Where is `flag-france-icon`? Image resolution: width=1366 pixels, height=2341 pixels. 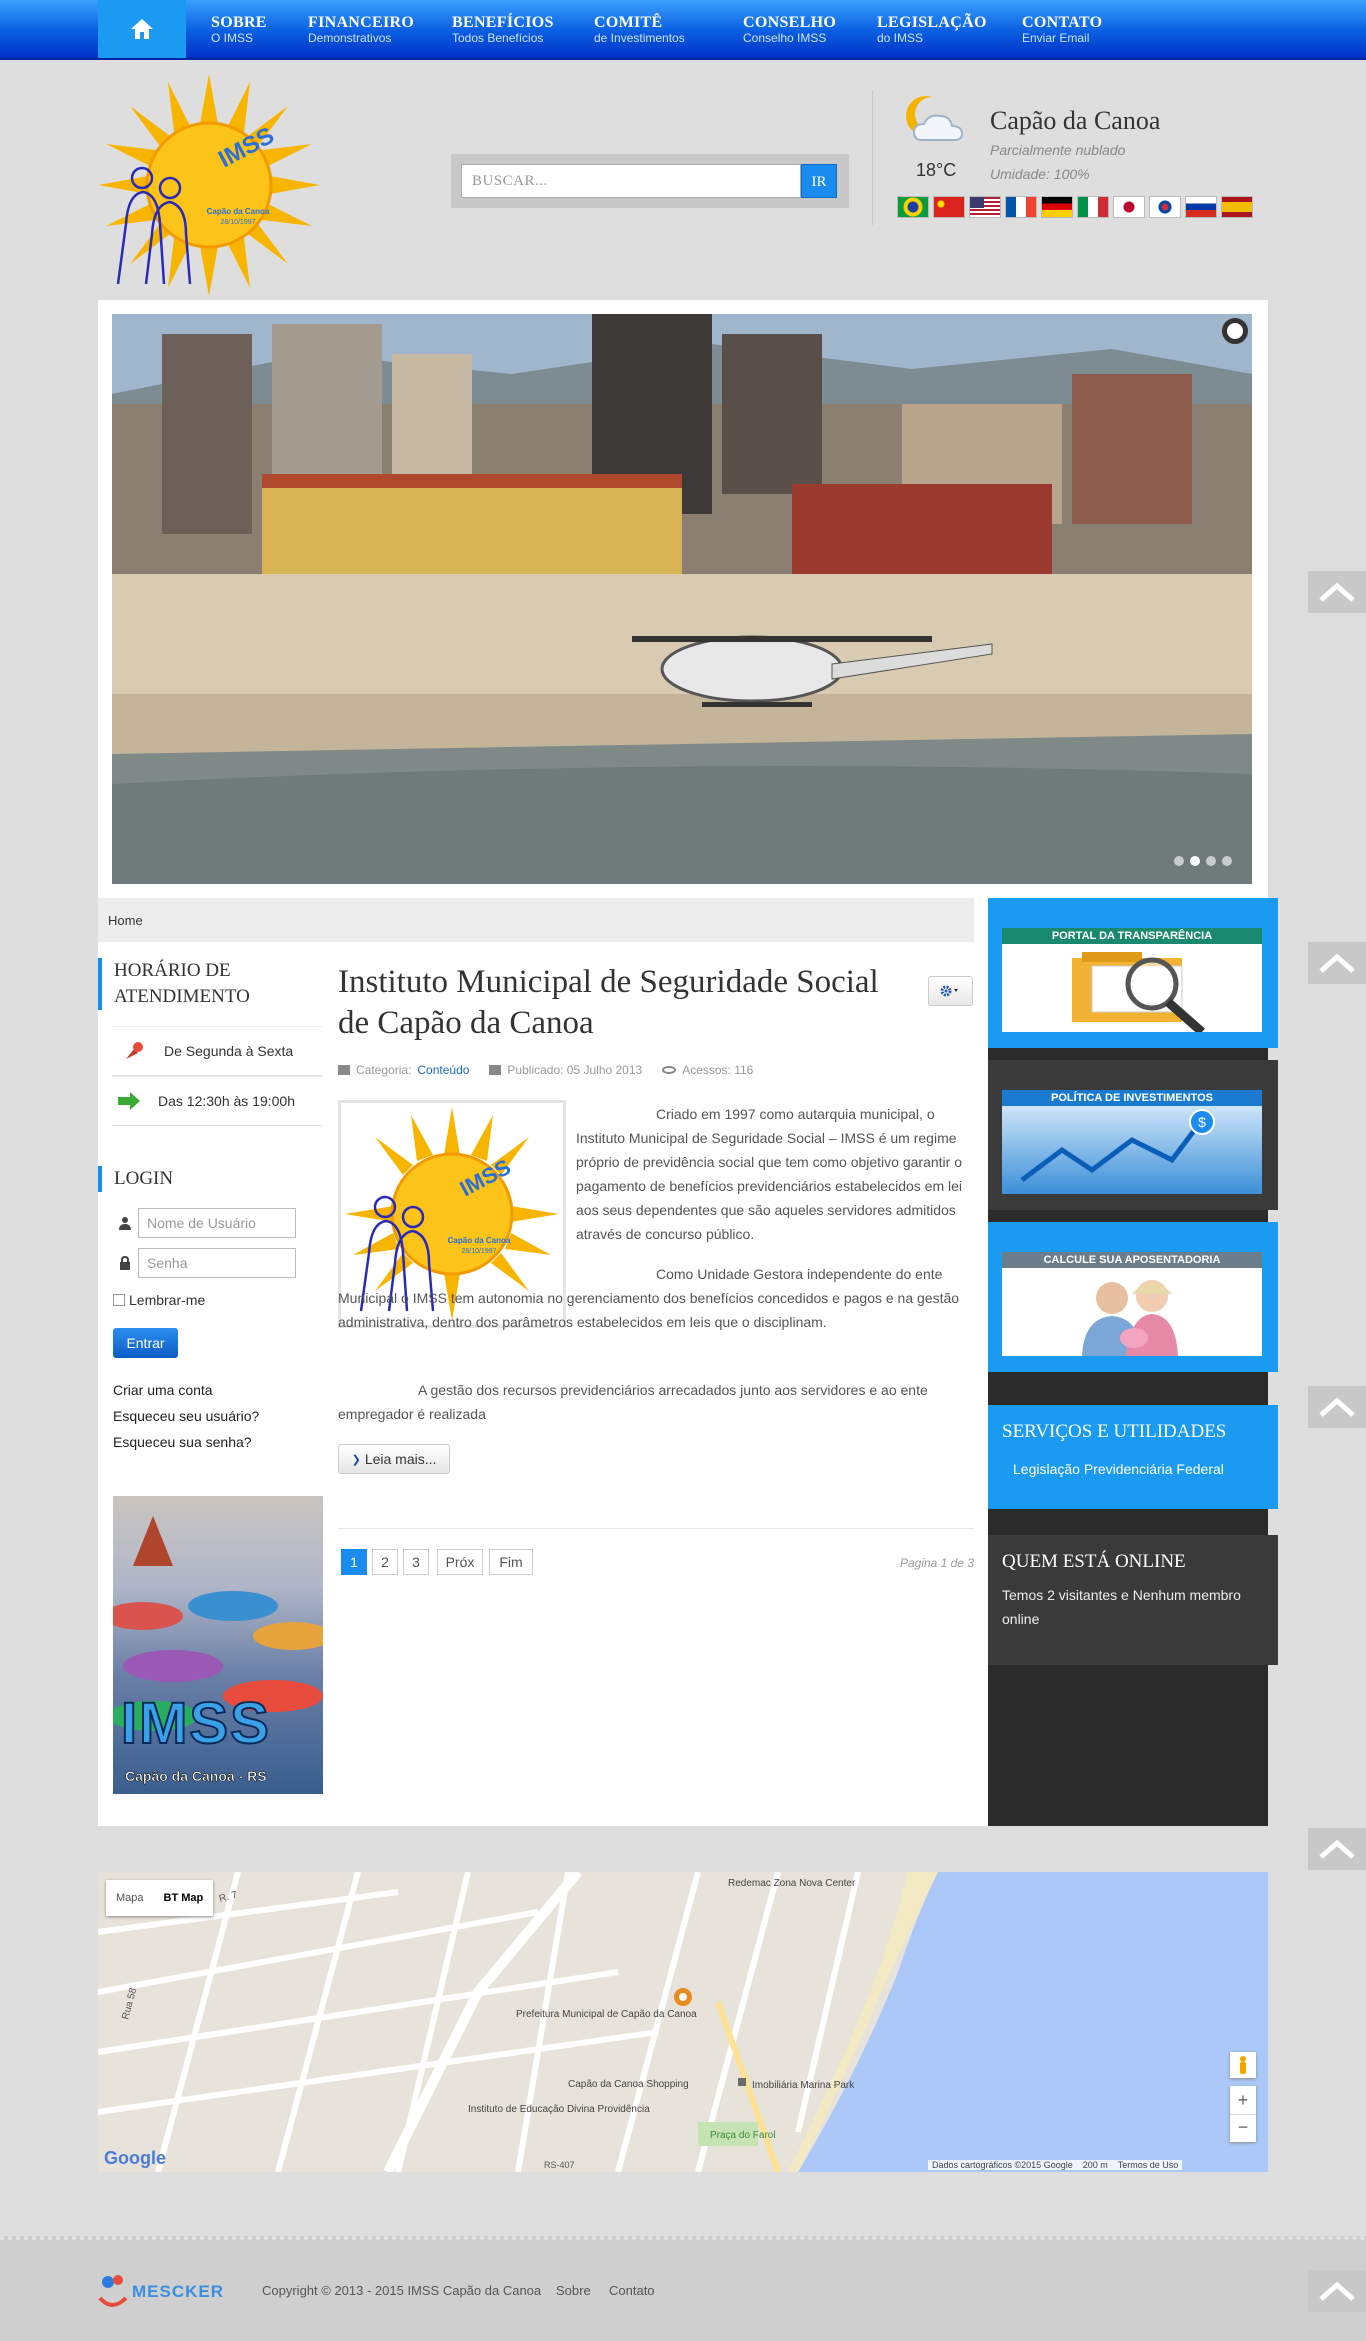 flag-france-icon is located at coordinates (1021, 207).